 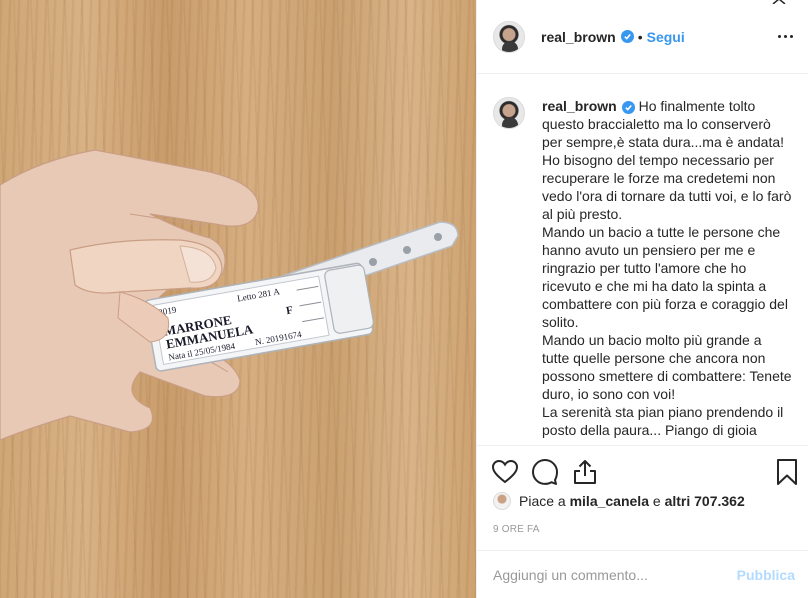 I want to click on comment-form: Pubblica, so click(x=642, y=574).